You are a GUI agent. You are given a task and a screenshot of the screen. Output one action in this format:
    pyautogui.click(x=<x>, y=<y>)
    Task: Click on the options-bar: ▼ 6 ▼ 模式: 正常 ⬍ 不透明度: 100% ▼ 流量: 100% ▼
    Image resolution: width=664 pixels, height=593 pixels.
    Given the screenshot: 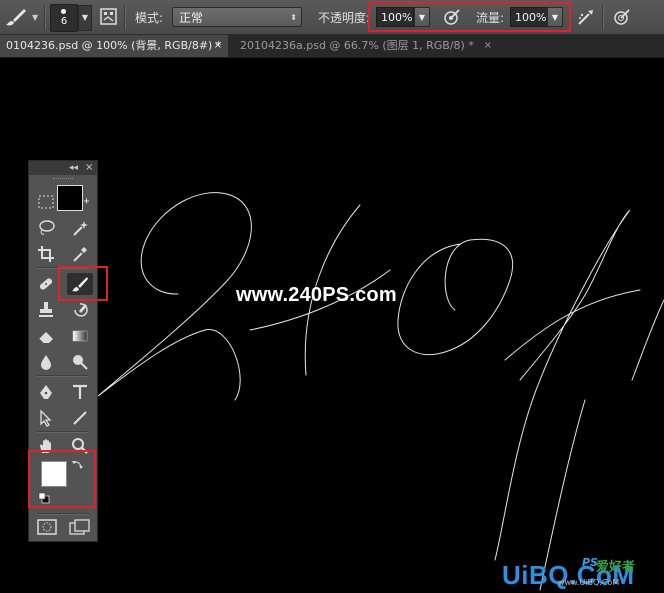 What is the action you would take?
    pyautogui.click(x=332, y=17)
    